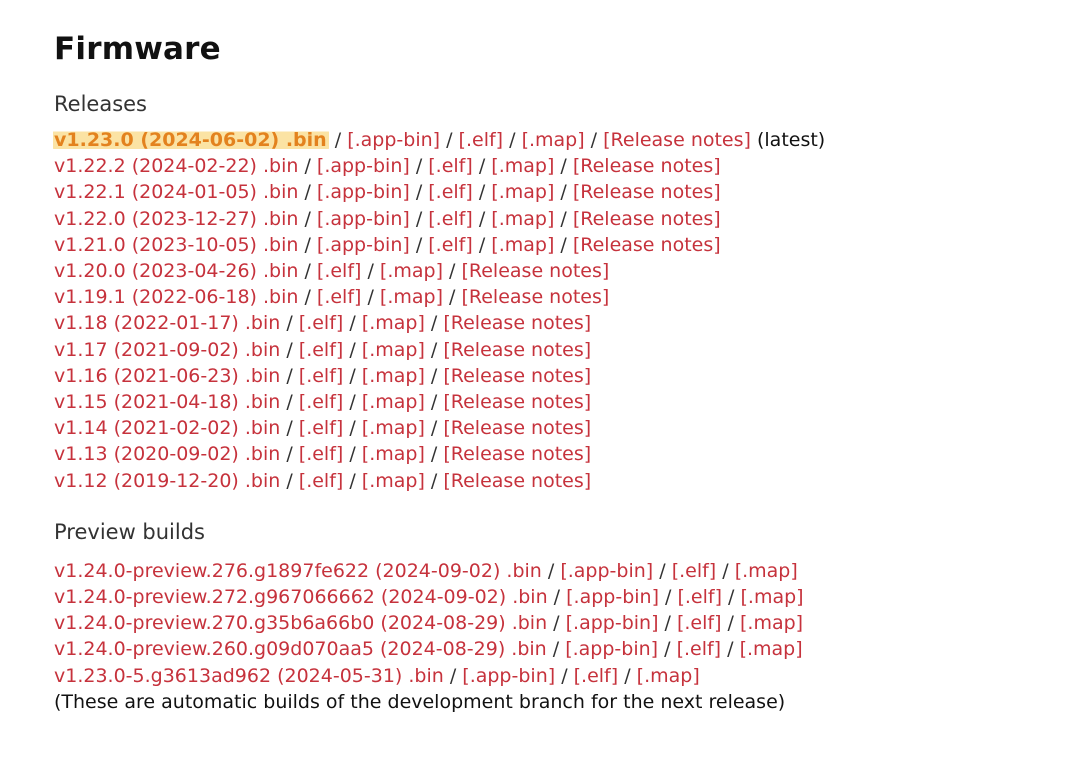 This screenshot has height=767, width=1078. Describe the element at coordinates (129, 531) in the screenshot. I see `preview-builds-heading: Preview builds` at that location.